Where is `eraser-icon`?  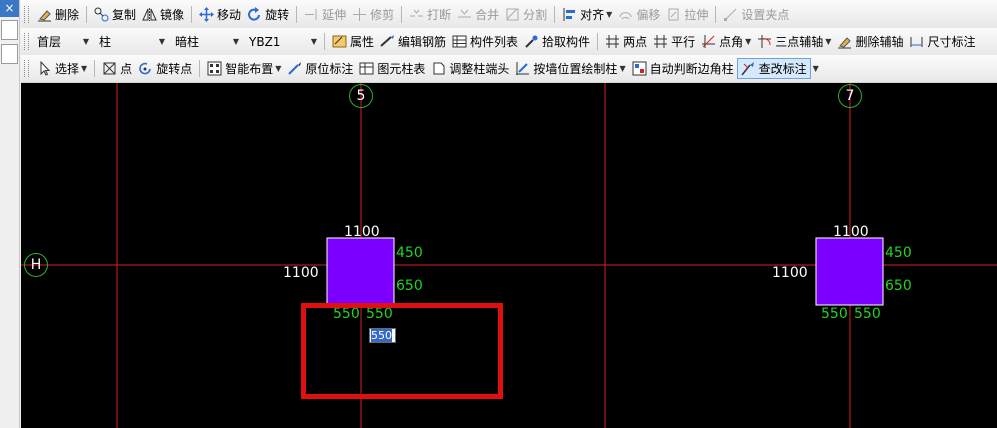 eraser-icon is located at coordinates (44, 14).